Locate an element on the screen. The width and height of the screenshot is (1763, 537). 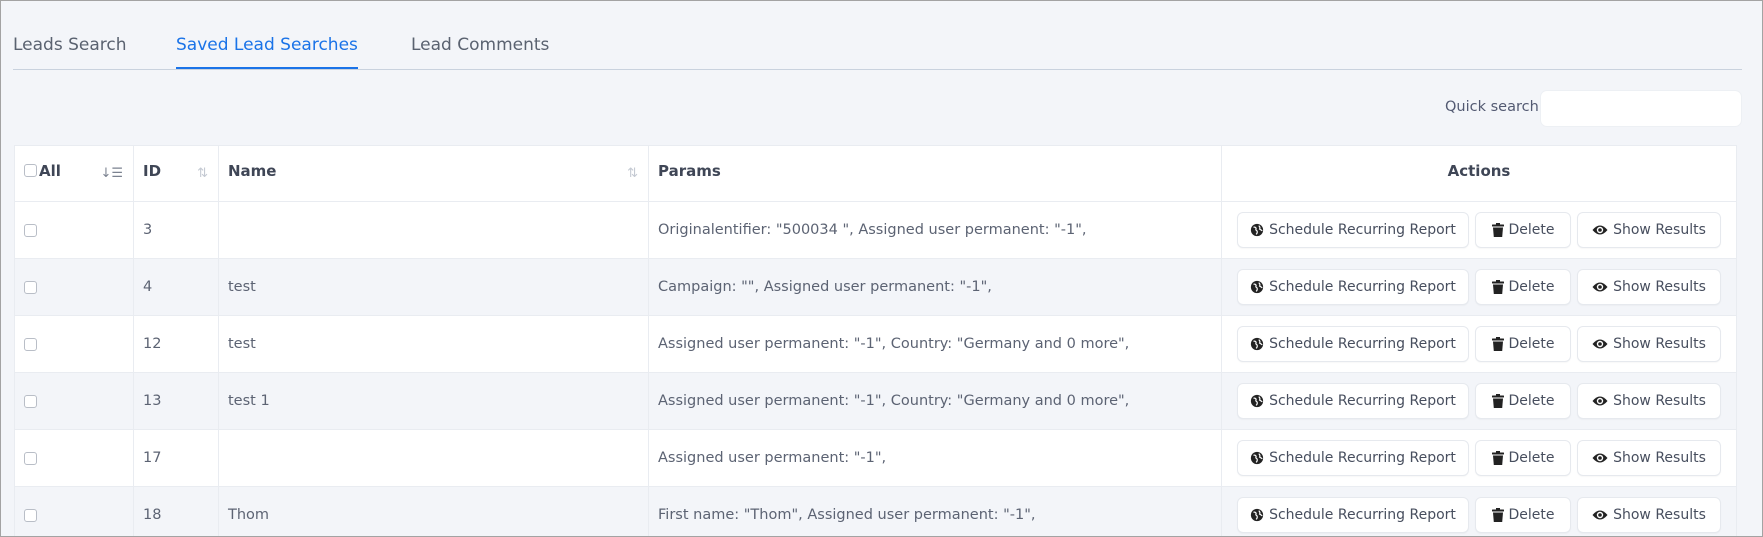
header-id-label: ID is located at coordinates (152, 171).